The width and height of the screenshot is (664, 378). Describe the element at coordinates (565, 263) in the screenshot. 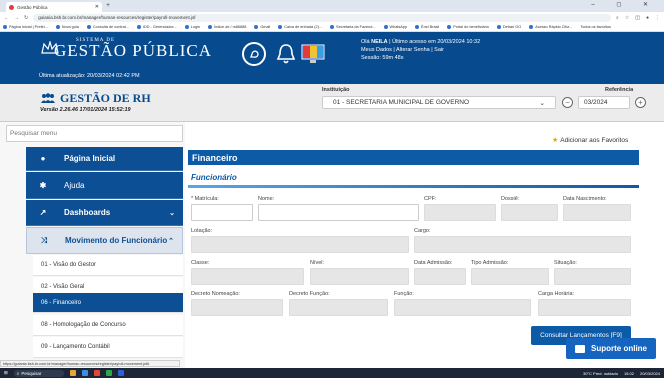

I see `situacao-label: Situação:` at that location.